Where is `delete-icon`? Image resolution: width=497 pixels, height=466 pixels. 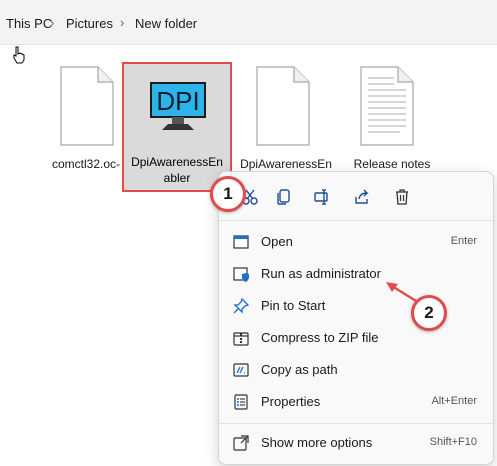 delete-icon is located at coordinates (402, 197).